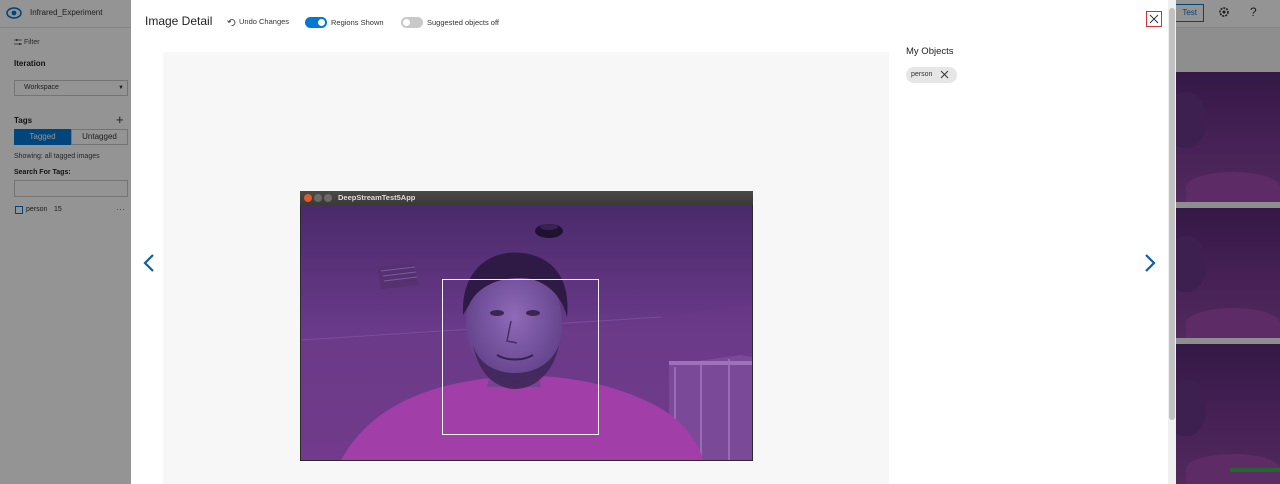  I want to click on image-window-titlebar: DeepStreamTest5App, so click(526, 198).